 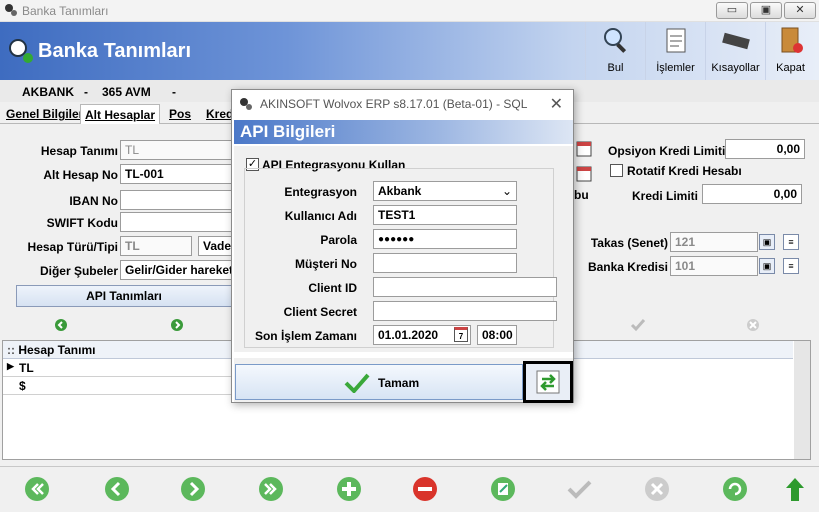 I want to click on dialog-footer: Tamam, so click(x=403, y=380).